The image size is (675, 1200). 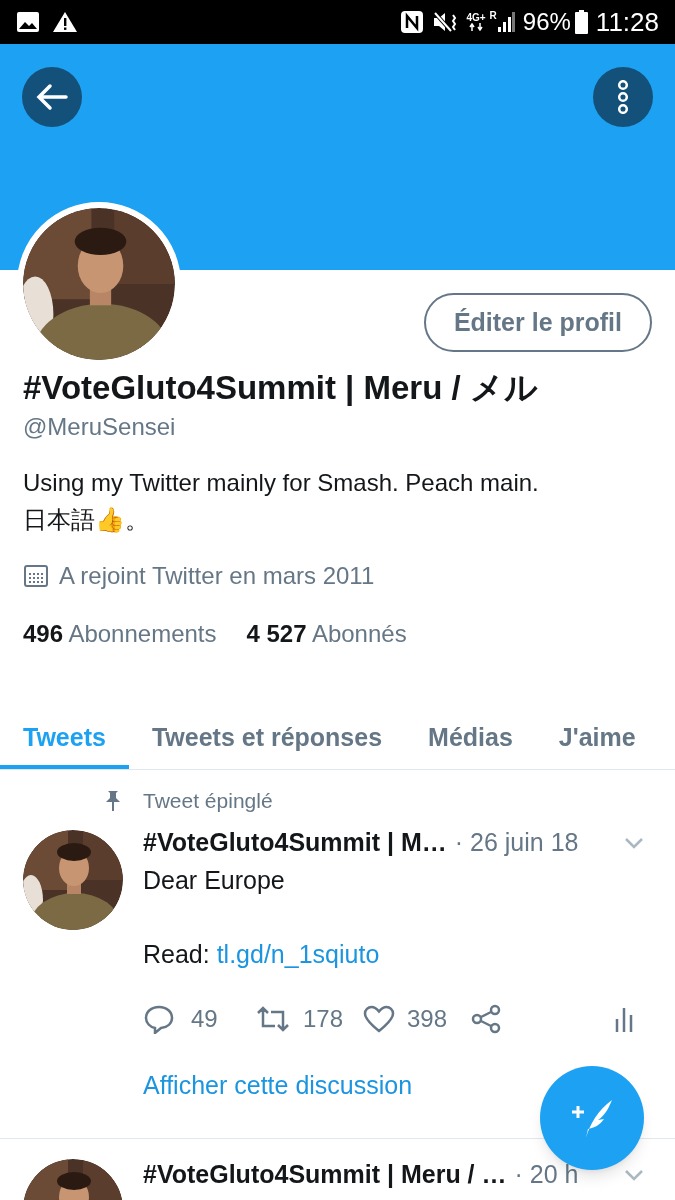 What do you see at coordinates (267, 739) in the screenshot?
I see `profile-tab: Tweets et réponses` at bounding box center [267, 739].